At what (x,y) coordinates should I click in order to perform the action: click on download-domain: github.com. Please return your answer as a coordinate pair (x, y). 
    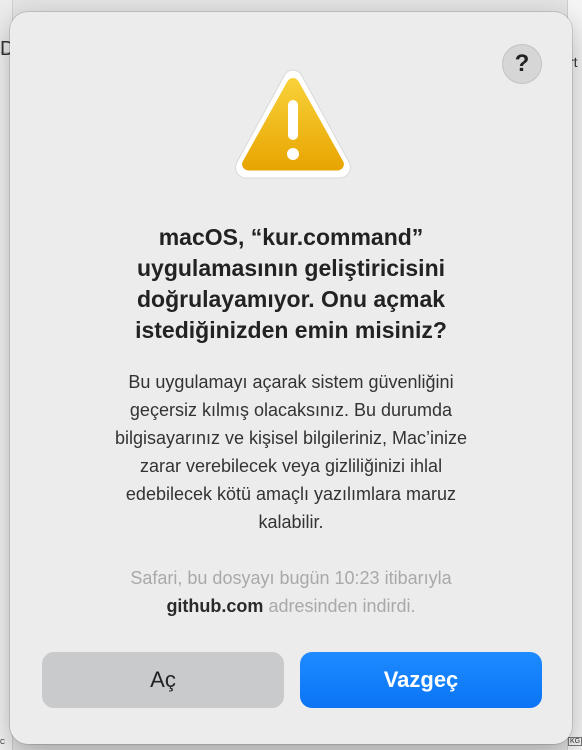
    Looking at the image, I should click on (215, 606).